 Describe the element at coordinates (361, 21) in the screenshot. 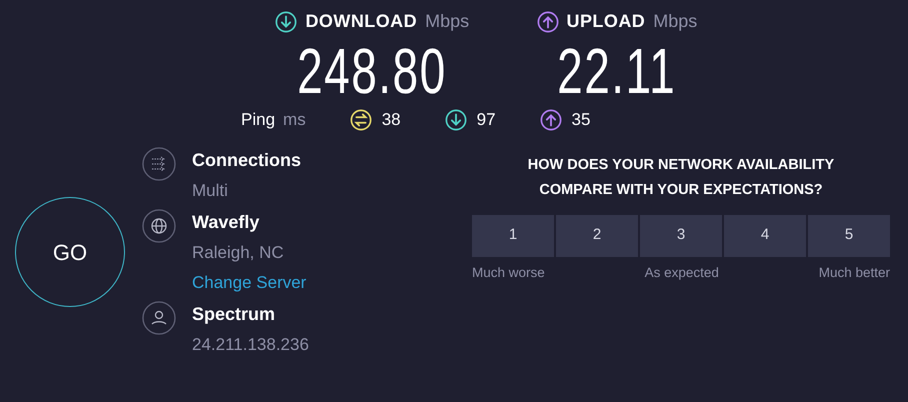

I see `result-label: DOWNLOAD` at that location.